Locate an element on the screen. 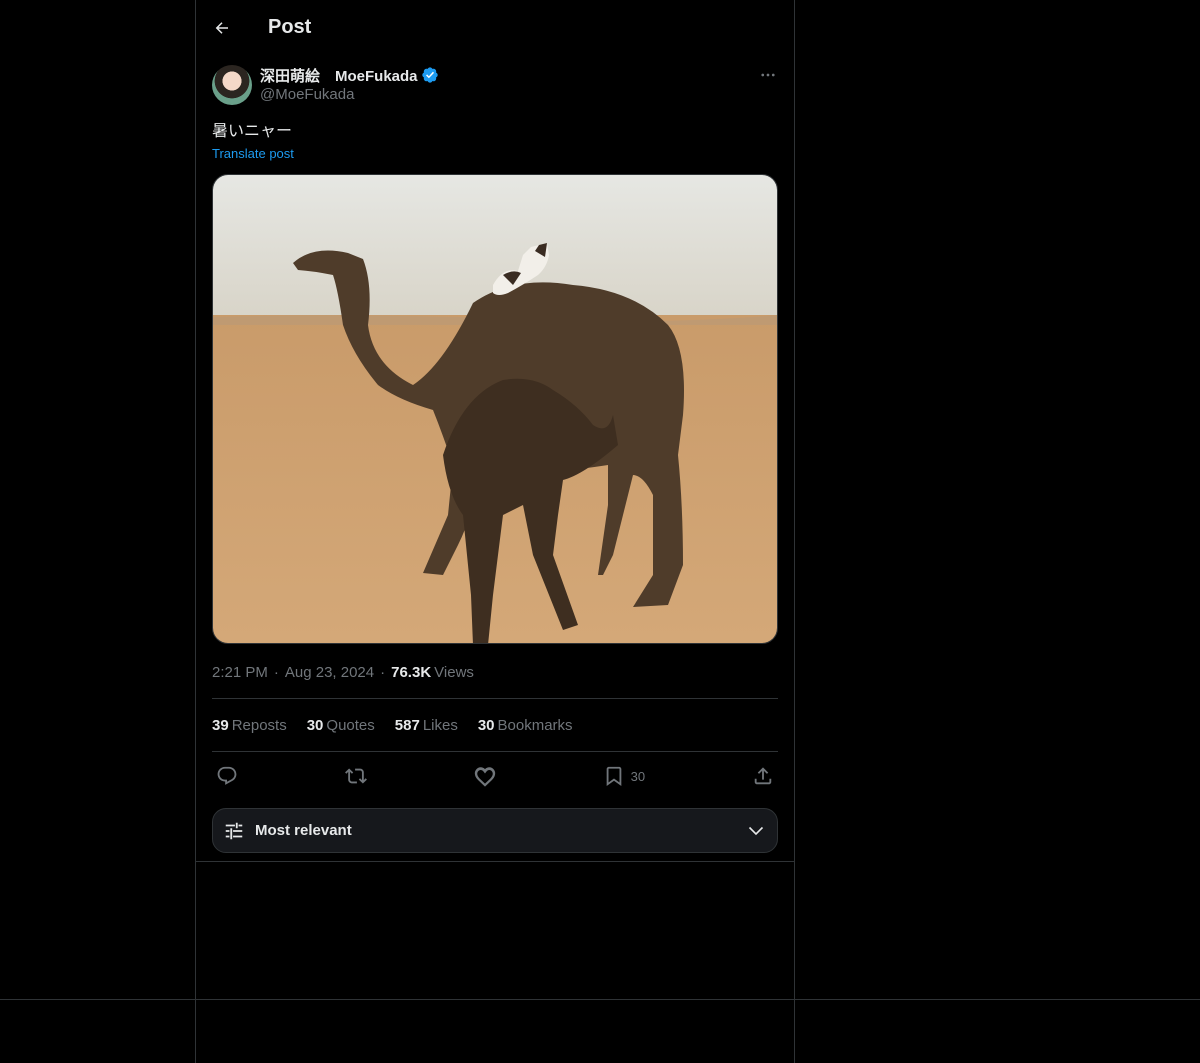  reply-icon is located at coordinates (227, 775).